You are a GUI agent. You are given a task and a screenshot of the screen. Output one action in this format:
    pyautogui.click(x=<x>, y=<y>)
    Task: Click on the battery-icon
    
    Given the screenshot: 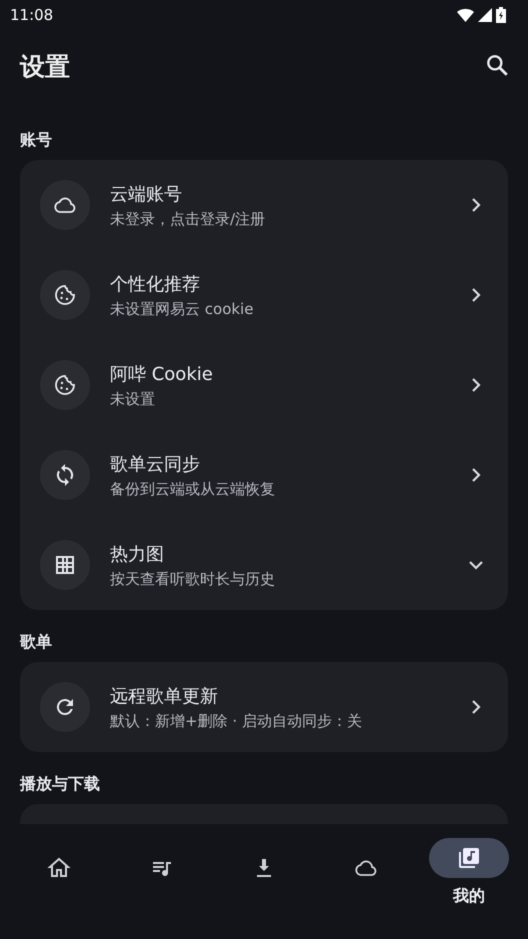 What is the action you would take?
    pyautogui.click(x=501, y=15)
    